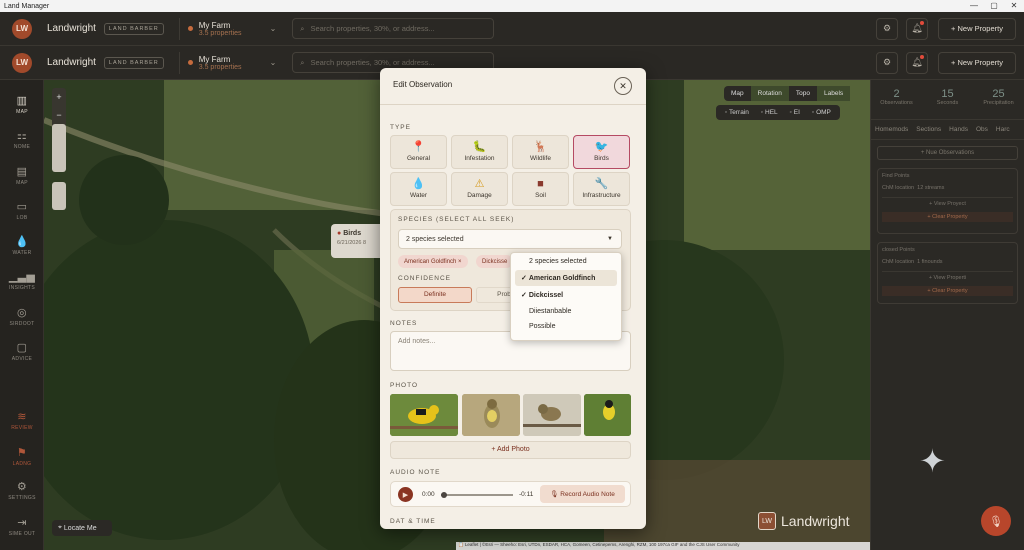  Describe the element at coordinates (352, 243) in the screenshot. I see `marker-date: 6/21/2026 8` at that location.